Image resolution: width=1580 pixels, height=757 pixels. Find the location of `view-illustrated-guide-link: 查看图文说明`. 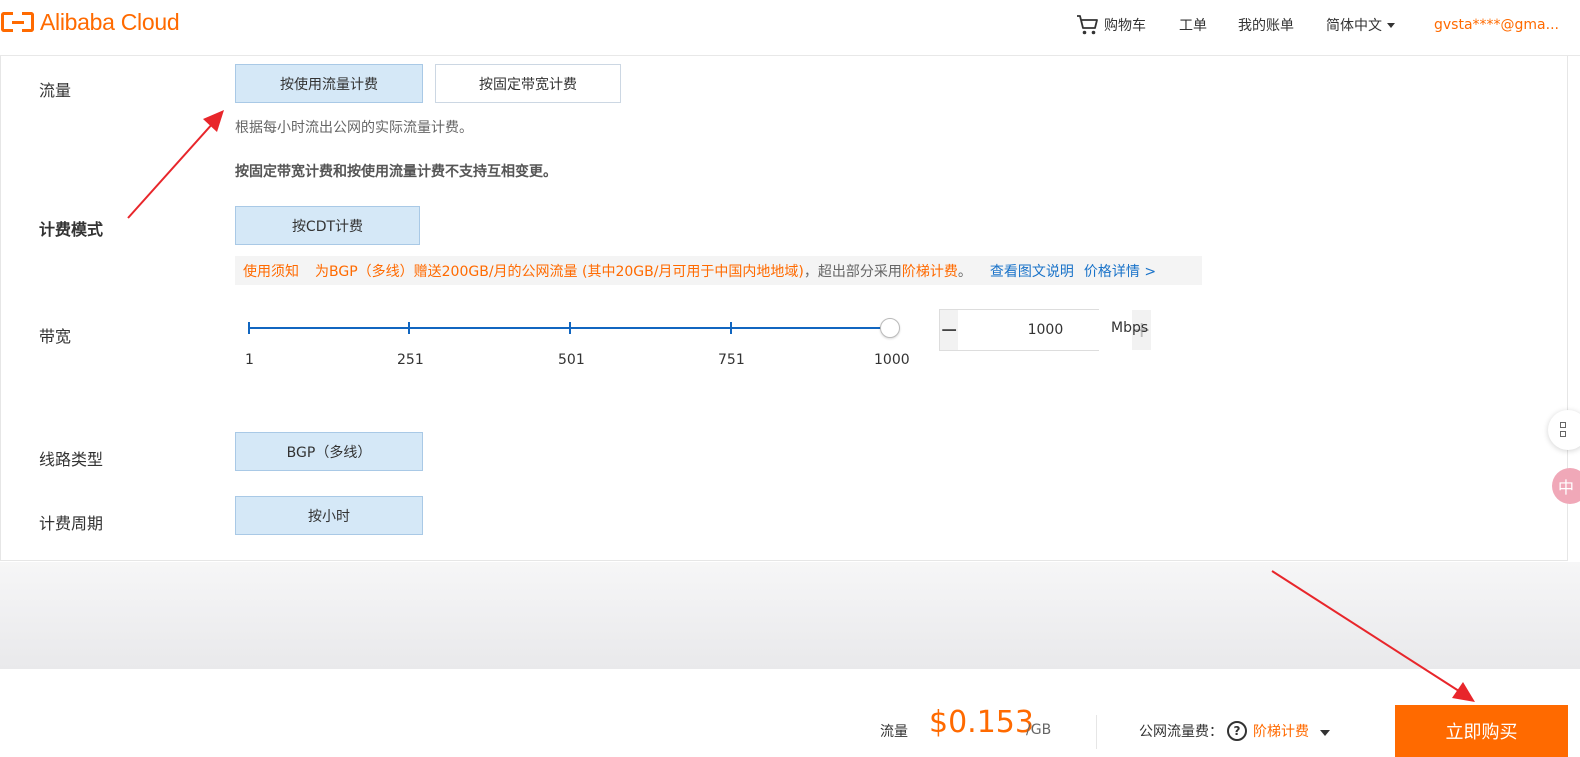

view-illustrated-guide-link: 查看图文说明 is located at coordinates (1032, 271).